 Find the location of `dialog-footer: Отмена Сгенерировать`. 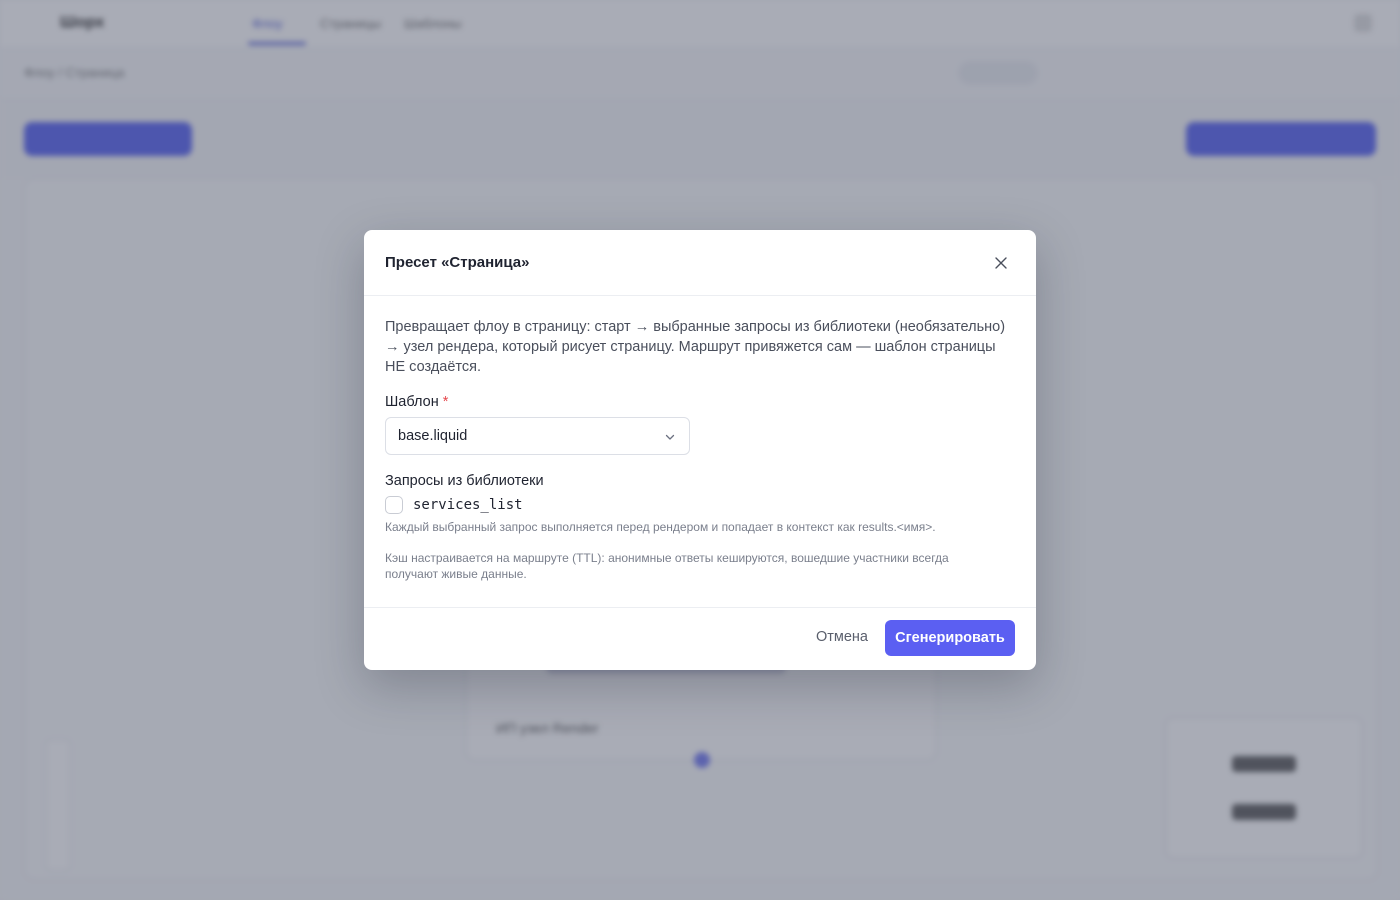

dialog-footer: Отмена Сгенерировать is located at coordinates (700, 638).